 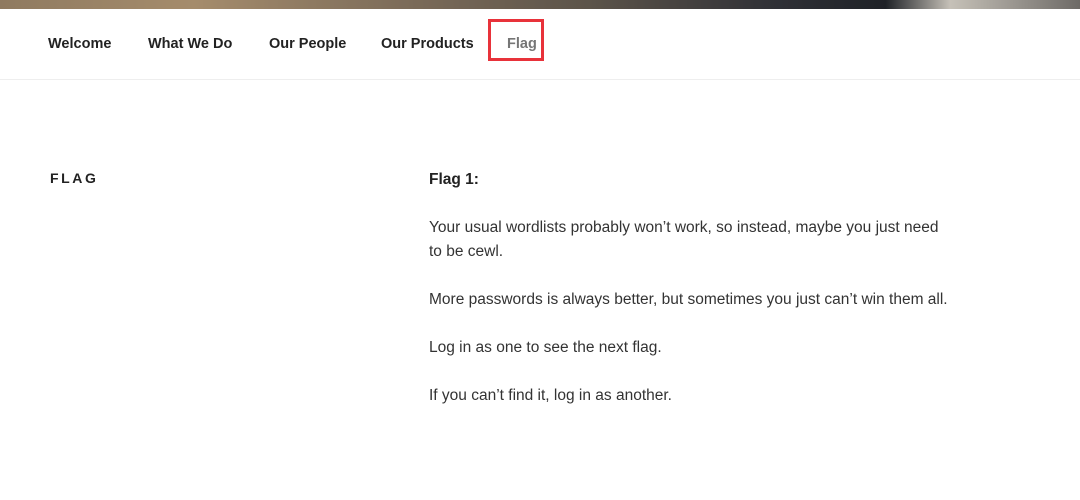 I want to click on nav-item-our-people: Our People, so click(x=307, y=44).